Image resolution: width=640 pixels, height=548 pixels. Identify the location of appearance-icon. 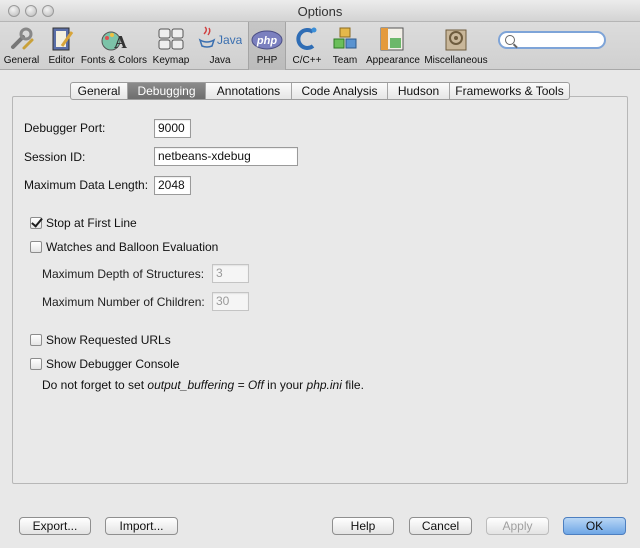
(392, 39).